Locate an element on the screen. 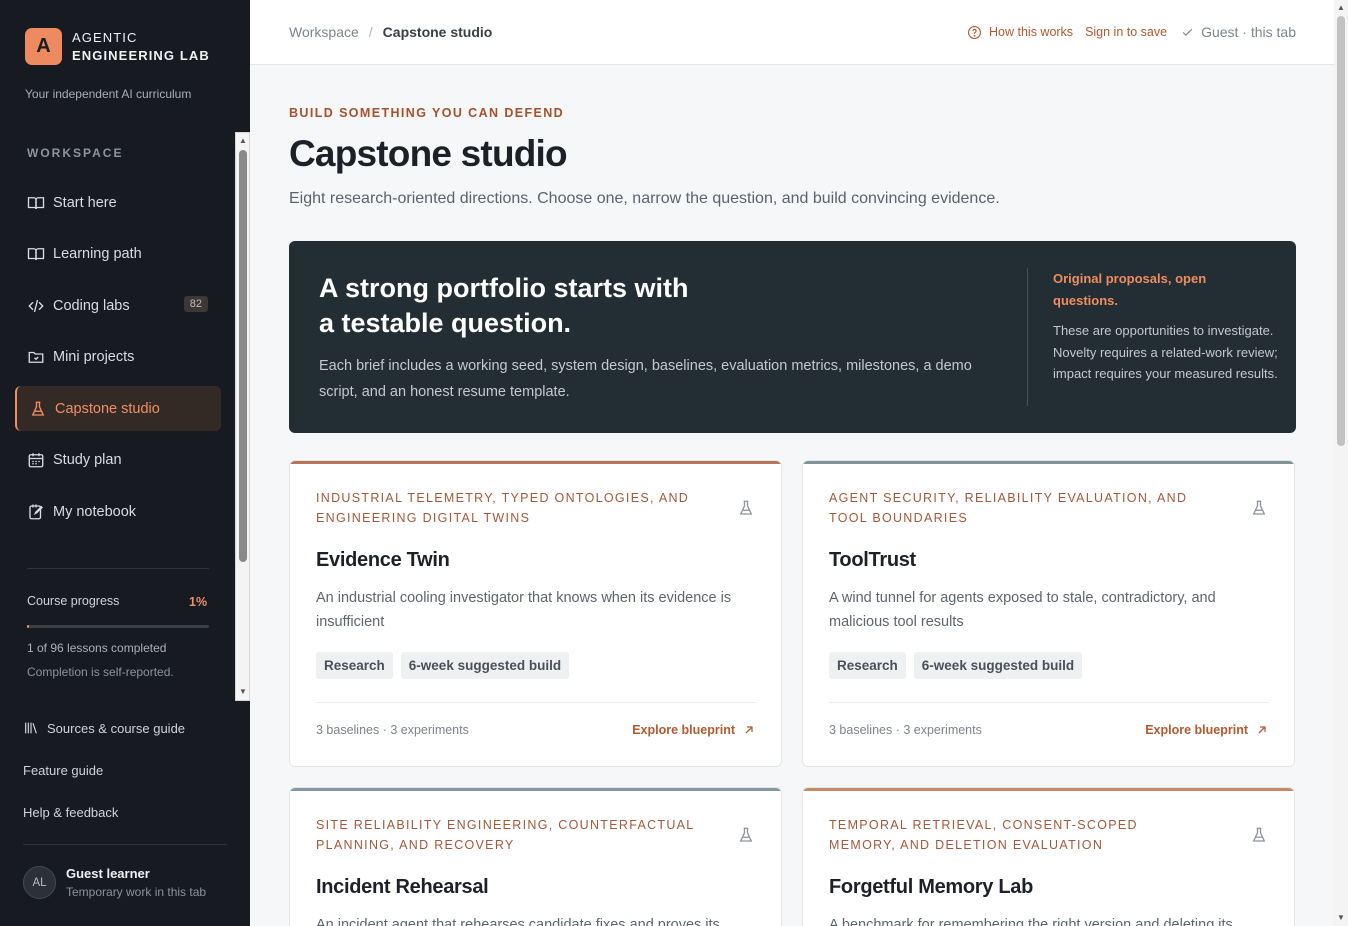  progress-bar is located at coordinates (118, 626).